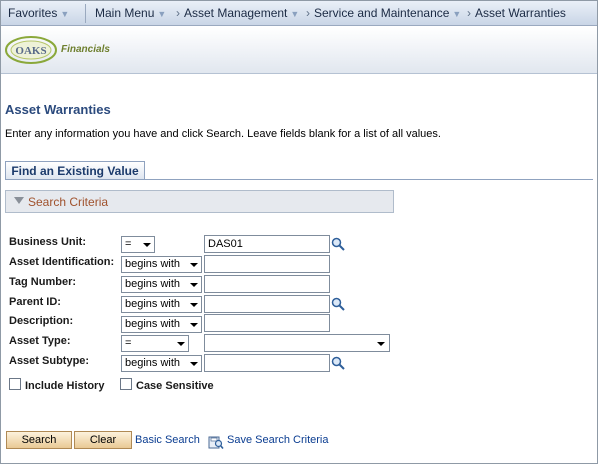  Describe the element at coordinates (297, 343) in the screenshot. I see `asset-type-select` at that location.